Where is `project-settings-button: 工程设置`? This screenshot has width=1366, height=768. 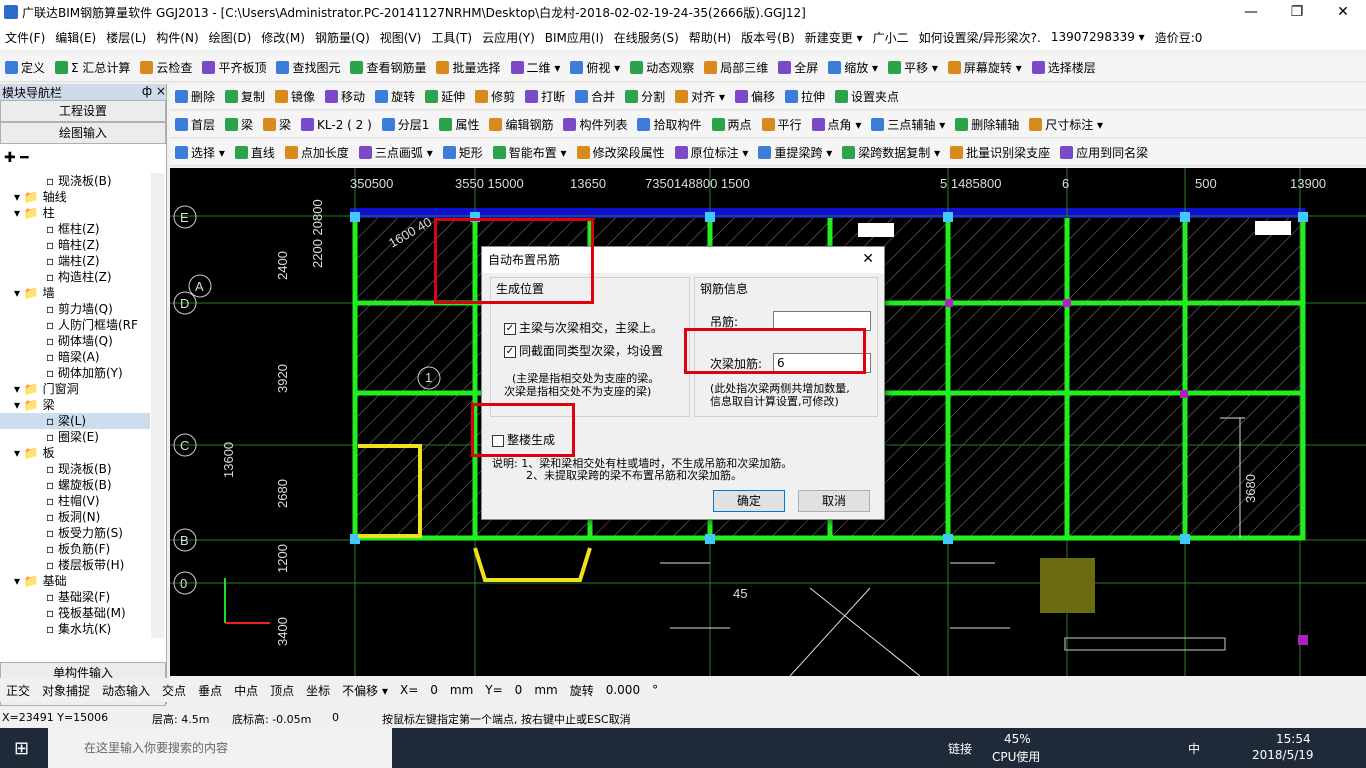
project-settings-button: 工程设置 is located at coordinates (83, 111).